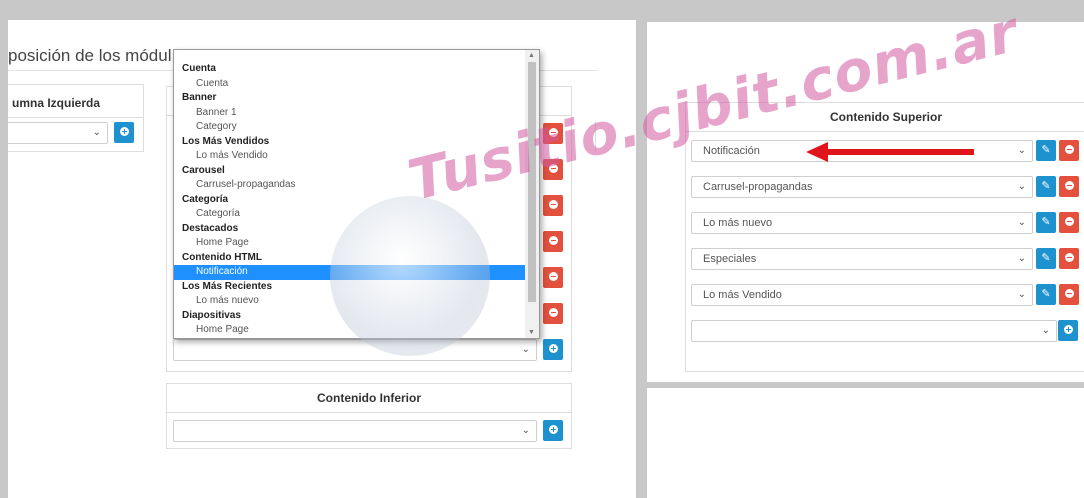 The image size is (1084, 498). What do you see at coordinates (532, 194) in the screenshot?
I see `dropdown-scrollbar: ▲ ▼` at bounding box center [532, 194].